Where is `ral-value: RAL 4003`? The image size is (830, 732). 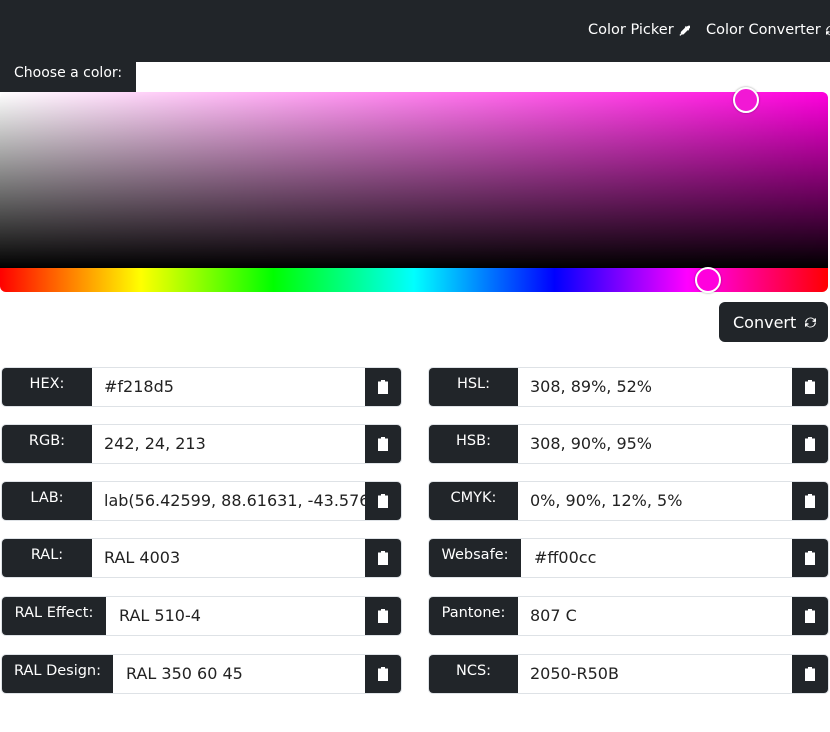 ral-value: RAL 4003 is located at coordinates (228, 558).